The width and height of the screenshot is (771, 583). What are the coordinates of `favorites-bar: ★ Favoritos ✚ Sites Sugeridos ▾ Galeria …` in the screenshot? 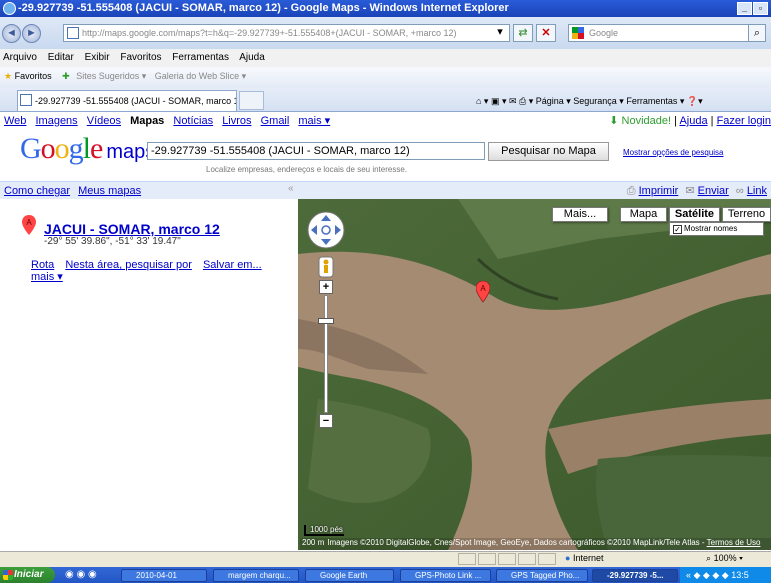 It's located at (385, 77).